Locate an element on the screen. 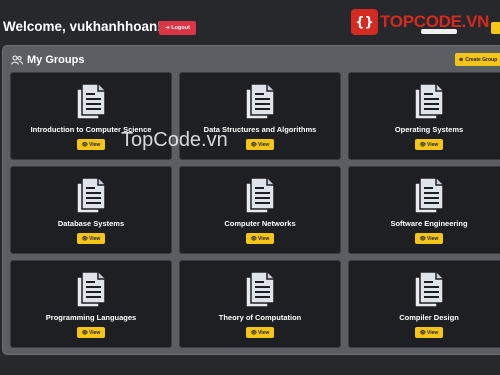  logout-button: ⇥ Logout is located at coordinates (177, 28).